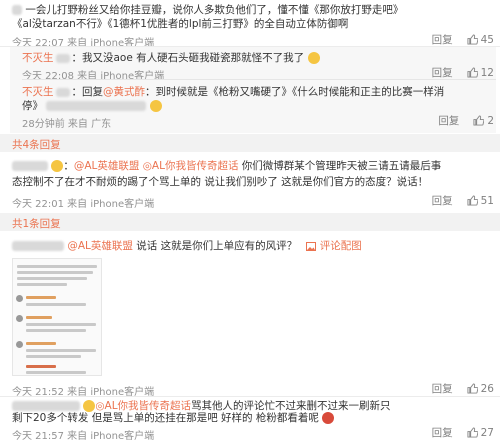 The image size is (500, 440). What do you see at coordinates (334, 246) in the screenshot?
I see `comment-picture-link: 评论配图` at bounding box center [334, 246].